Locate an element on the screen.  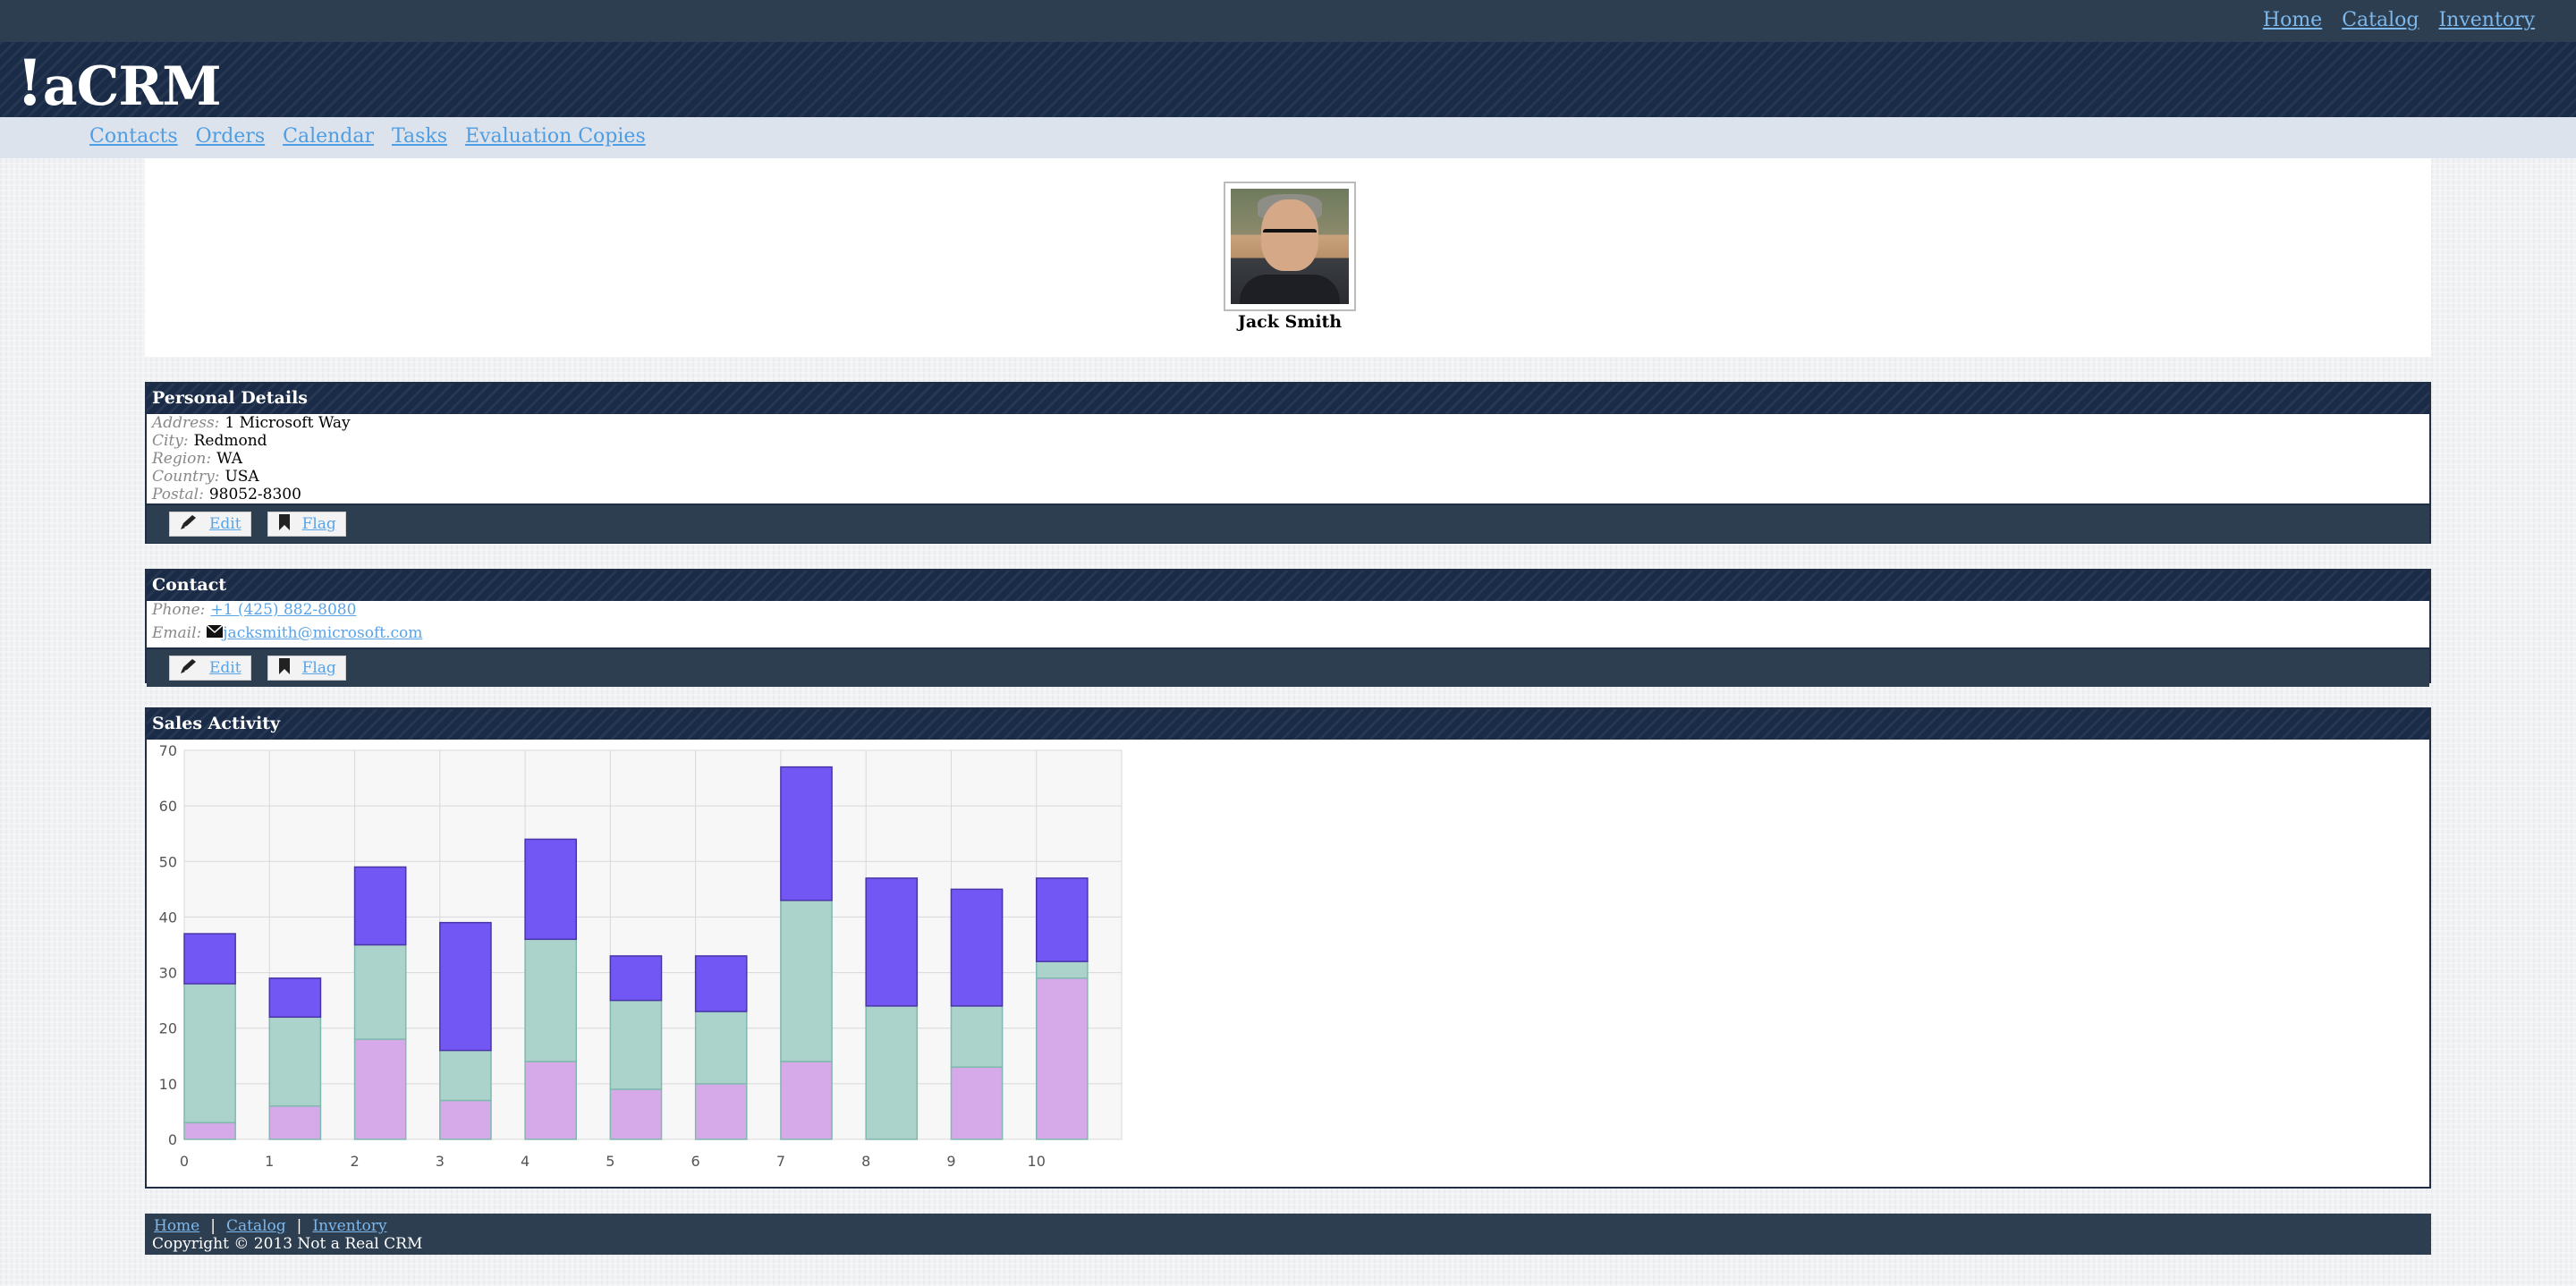
profile-card: Jack Smith is located at coordinates (1288, 257).